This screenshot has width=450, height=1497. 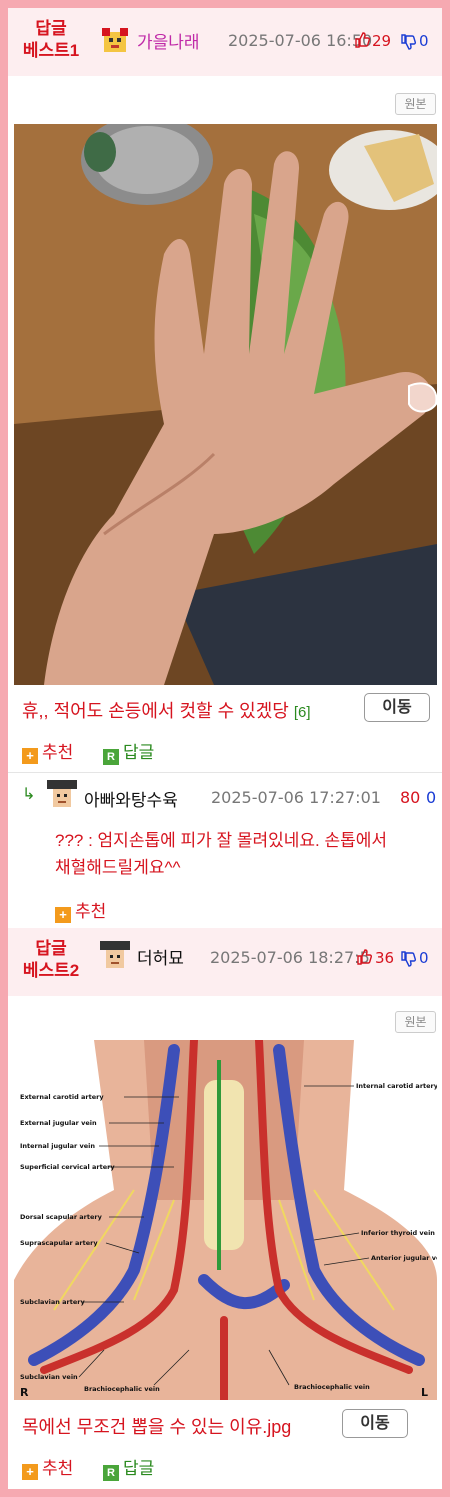 What do you see at coordinates (225, 772) in the screenshot?
I see `divider` at bounding box center [225, 772].